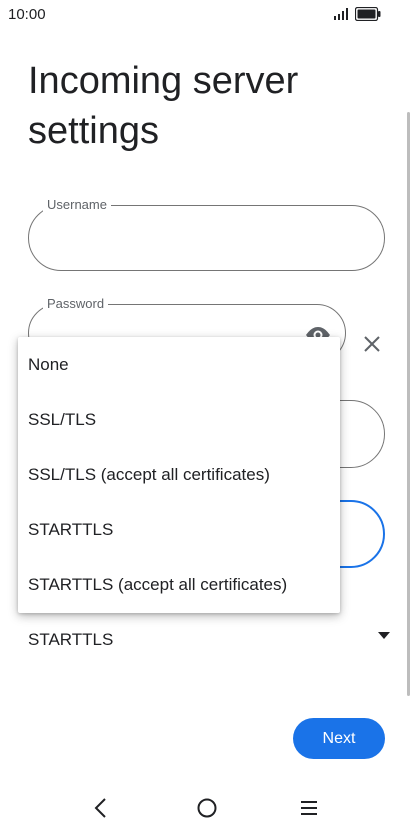 The height and width of the screenshot is (835, 413). What do you see at coordinates (27, 14) in the screenshot?
I see `status-time: 10:00` at bounding box center [27, 14].